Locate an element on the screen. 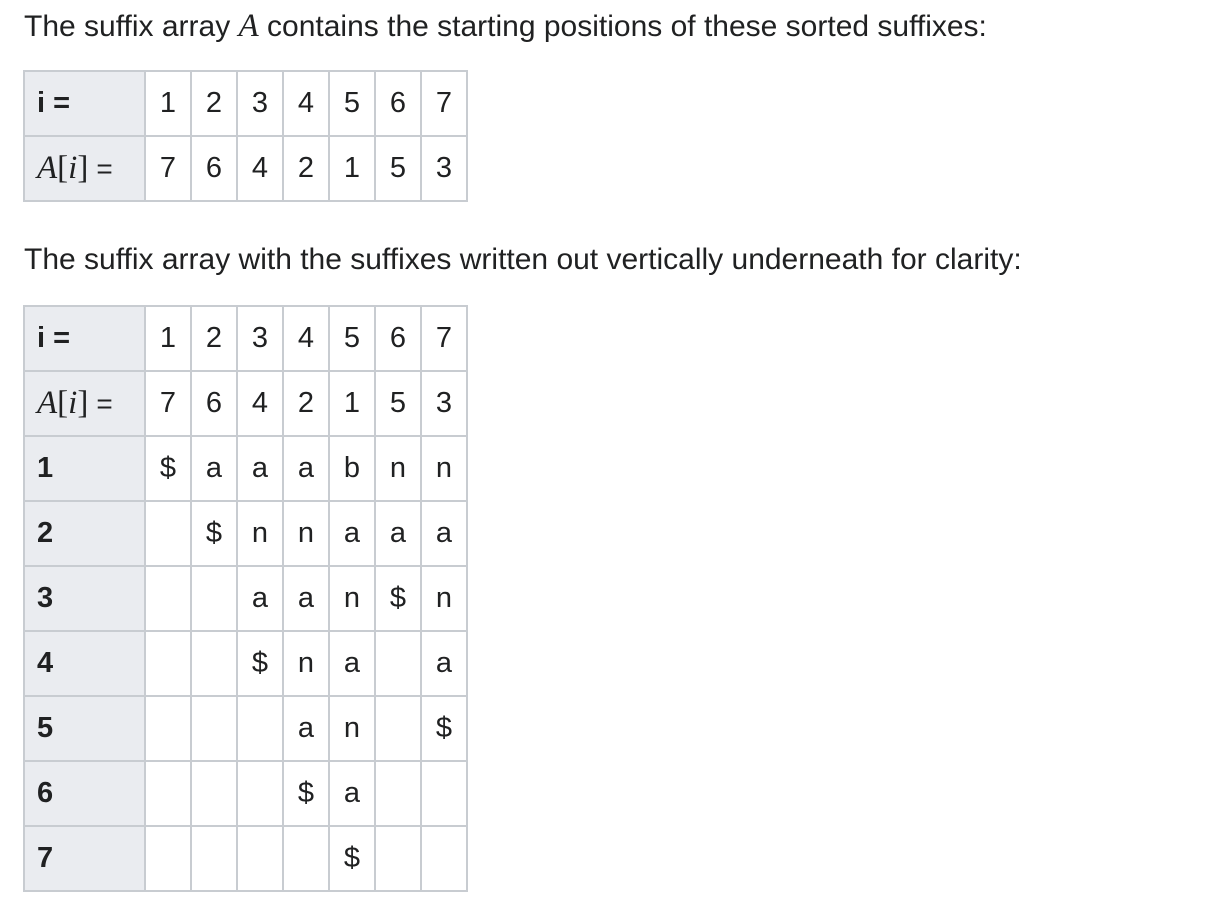  math-variable-a: A is located at coordinates (248, 26).